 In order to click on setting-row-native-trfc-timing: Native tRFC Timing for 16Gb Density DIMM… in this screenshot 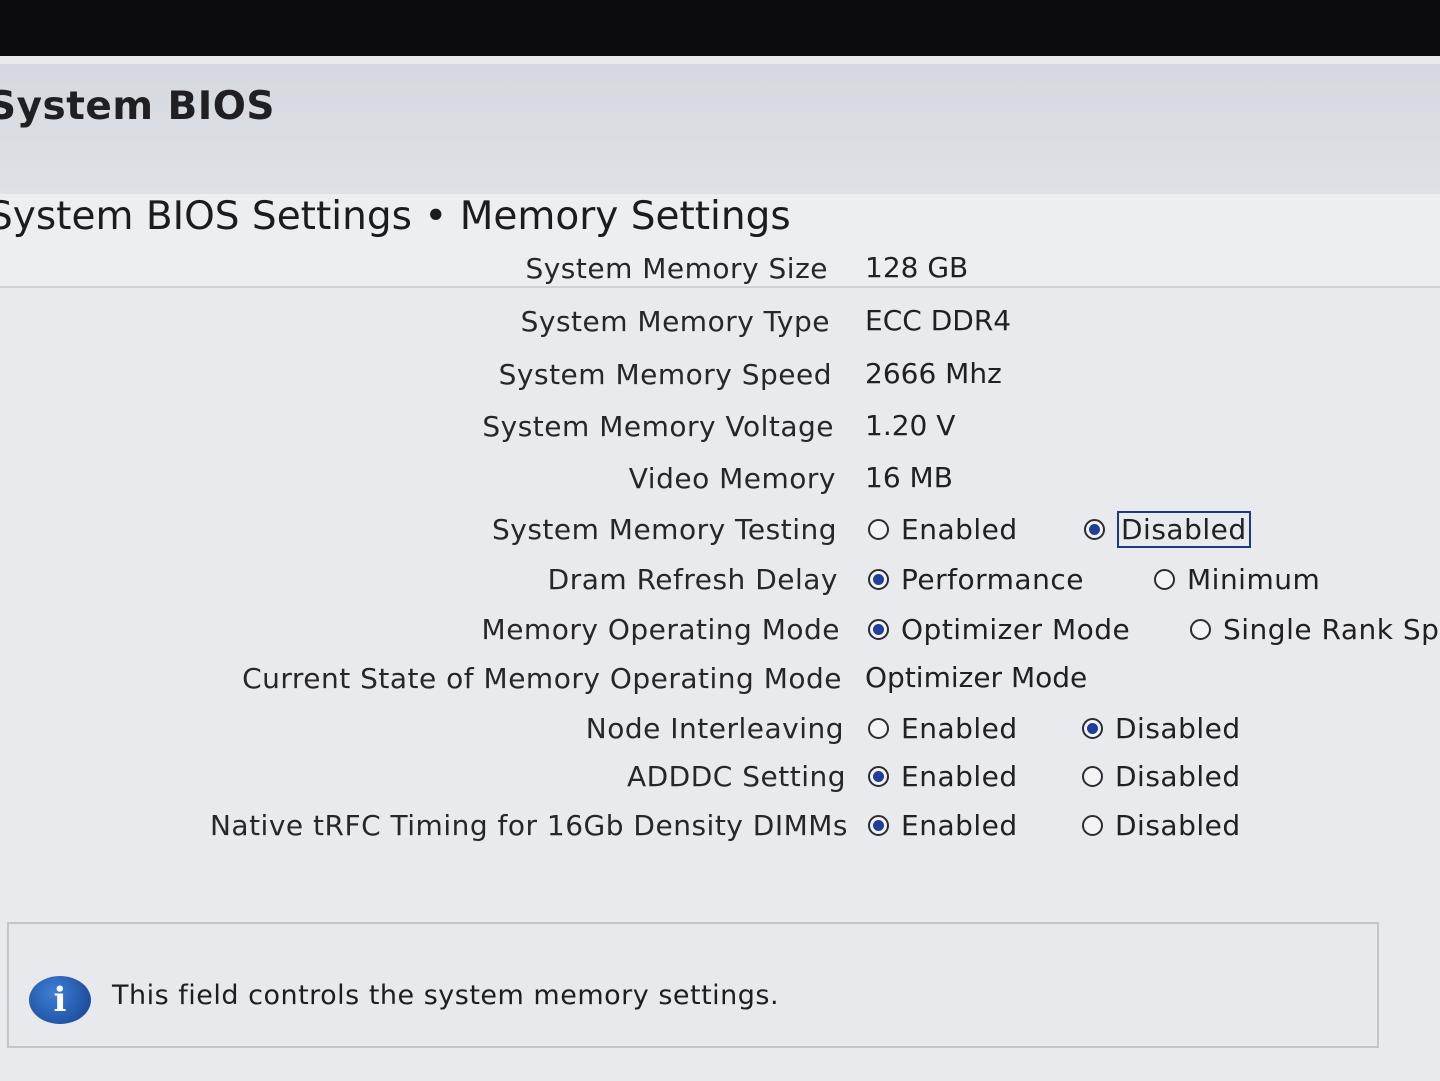, I will do `click(735, 830)`.